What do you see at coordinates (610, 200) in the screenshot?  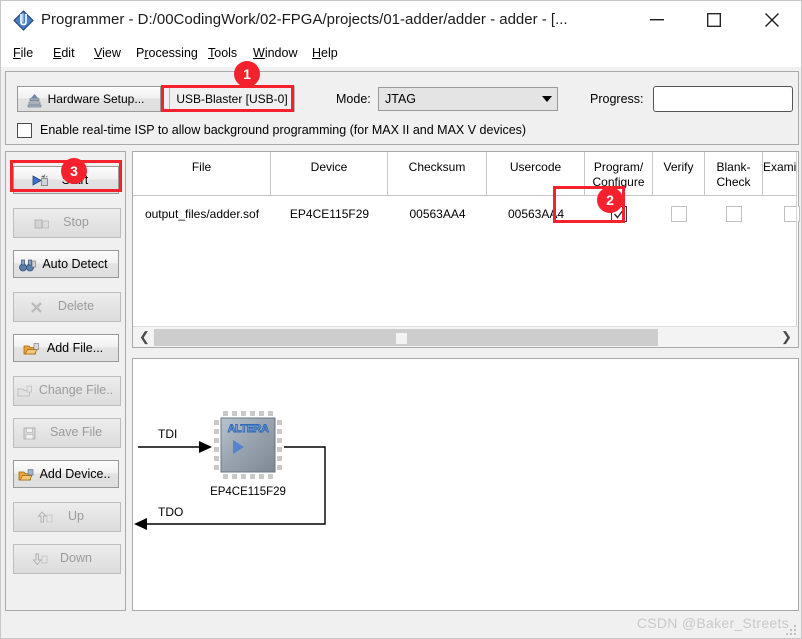 I see `annotation-badge-2: 2` at bounding box center [610, 200].